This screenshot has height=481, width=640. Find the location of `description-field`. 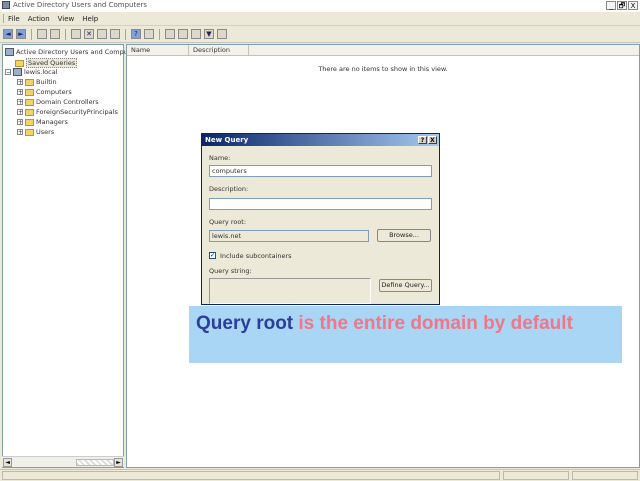

description-field is located at coordinates (320, 204).